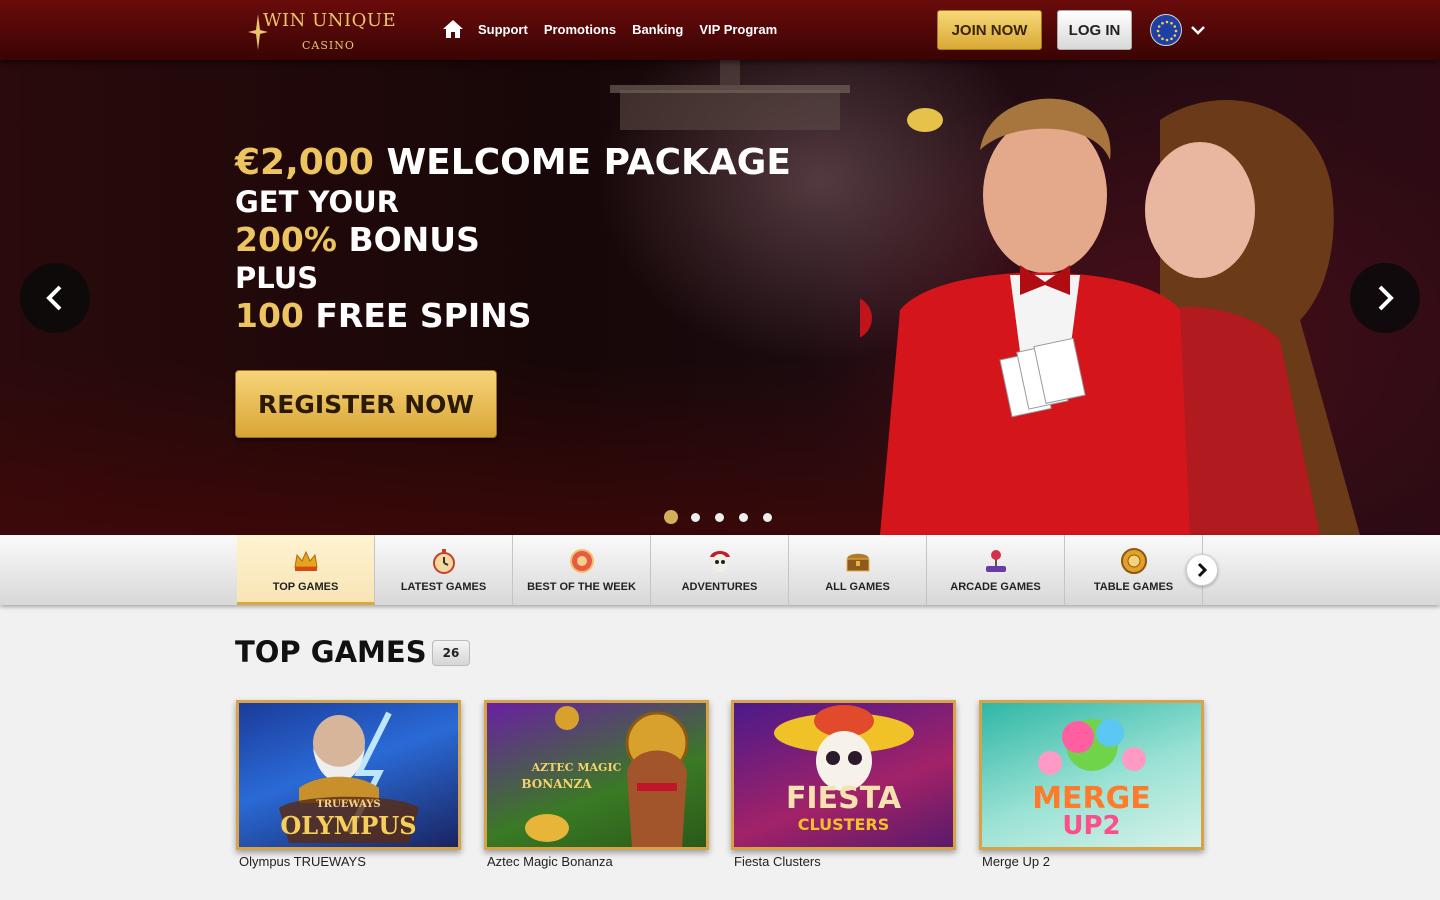 The image size is (1440, 900). What do you see at coordinates (1198, 30) in the screenshot?
I see `chevron-down-icon` at bounding box center [1198, 30].